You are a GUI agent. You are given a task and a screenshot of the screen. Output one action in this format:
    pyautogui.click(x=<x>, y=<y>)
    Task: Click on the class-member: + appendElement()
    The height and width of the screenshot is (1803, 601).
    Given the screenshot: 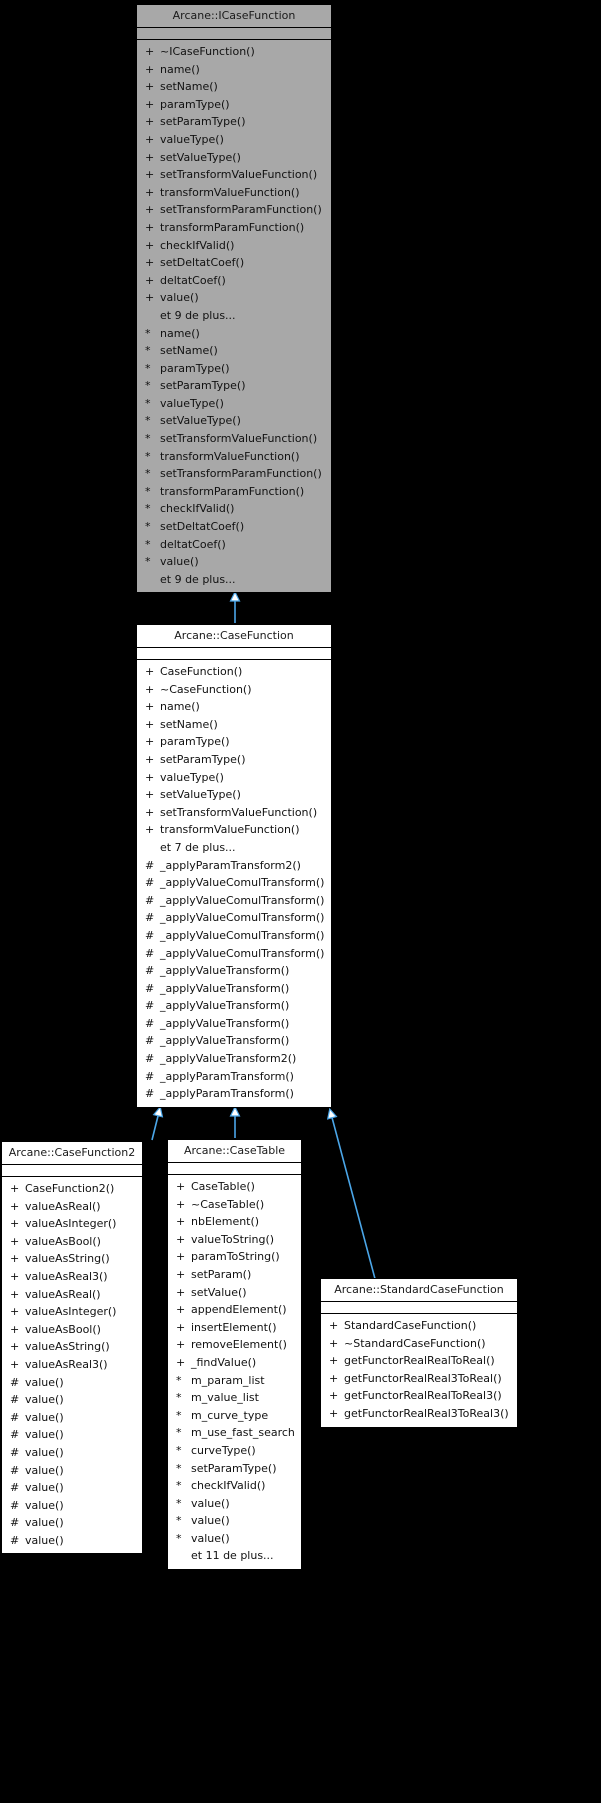 What is the action you would take?
    pyautogui.click(x=234, y=1310)
    